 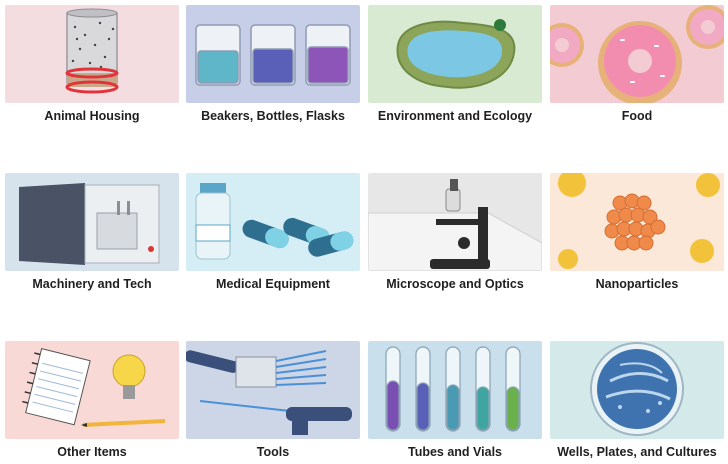 What do you see at coordinates (637, 452) in the screenshot?
I see `category-label: Wells, Plates, and Cultures` at bounding box center [637, 452].